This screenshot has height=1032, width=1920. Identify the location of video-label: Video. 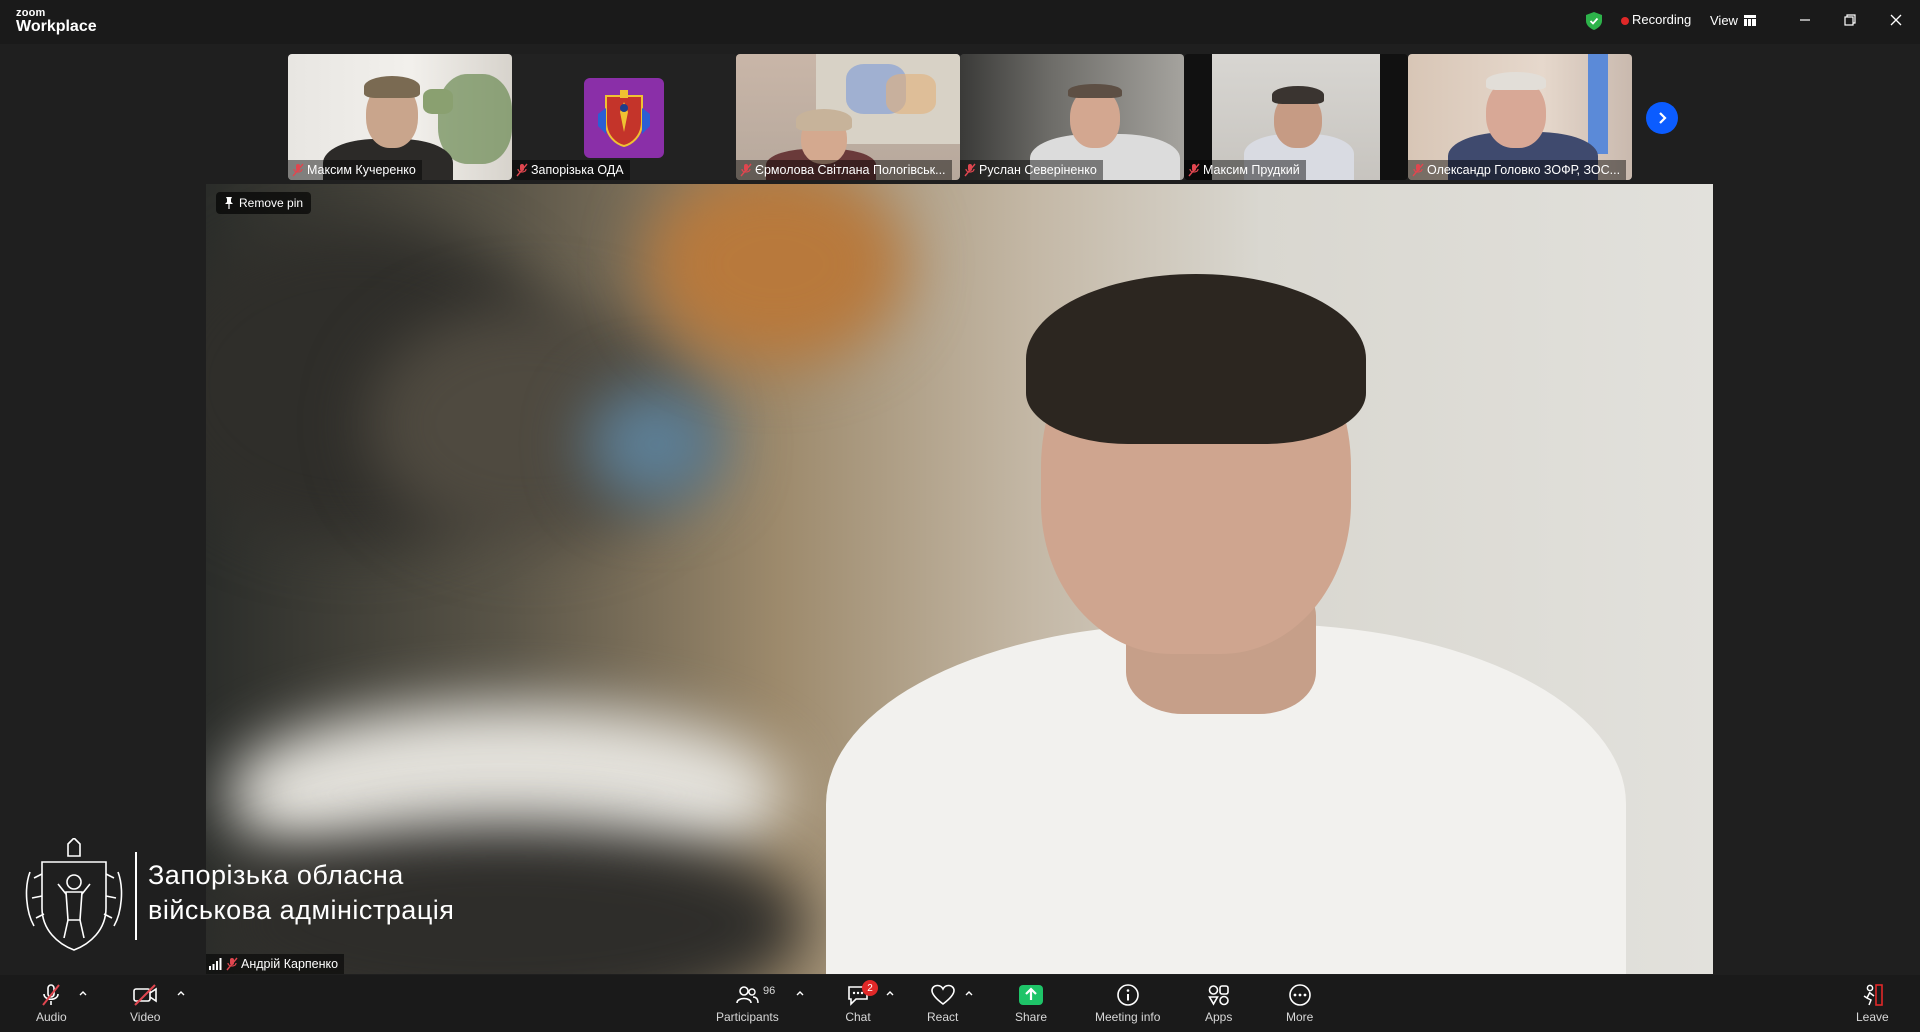
(145, 1017).